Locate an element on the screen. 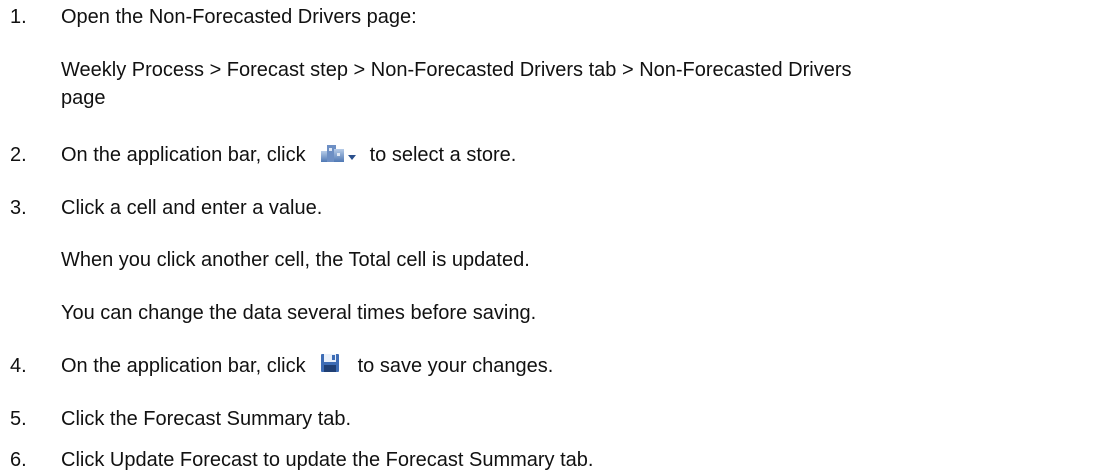 Image resolution: width=1119 pixels, height=475 pixels. step-text: Click the Forecast Summary tab. is located at coordinates (206, 419).